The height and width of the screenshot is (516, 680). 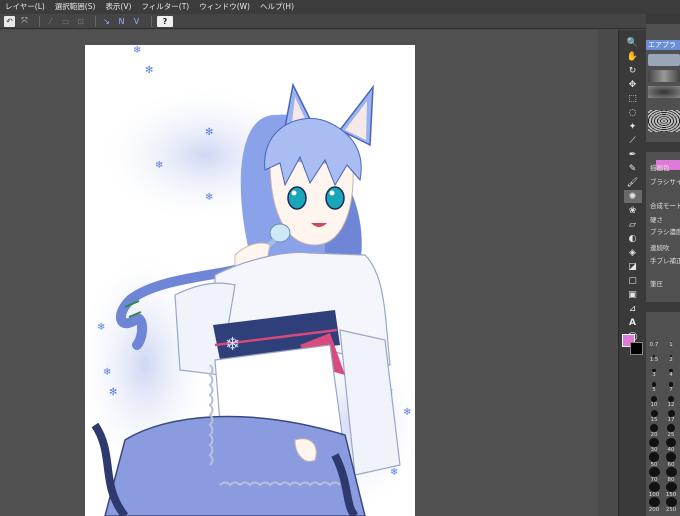 What do you see at coordinates (277, 7) in the screenshot?
I see `menu-help: ヘルプ(H)` at bounding box center [277, 7].